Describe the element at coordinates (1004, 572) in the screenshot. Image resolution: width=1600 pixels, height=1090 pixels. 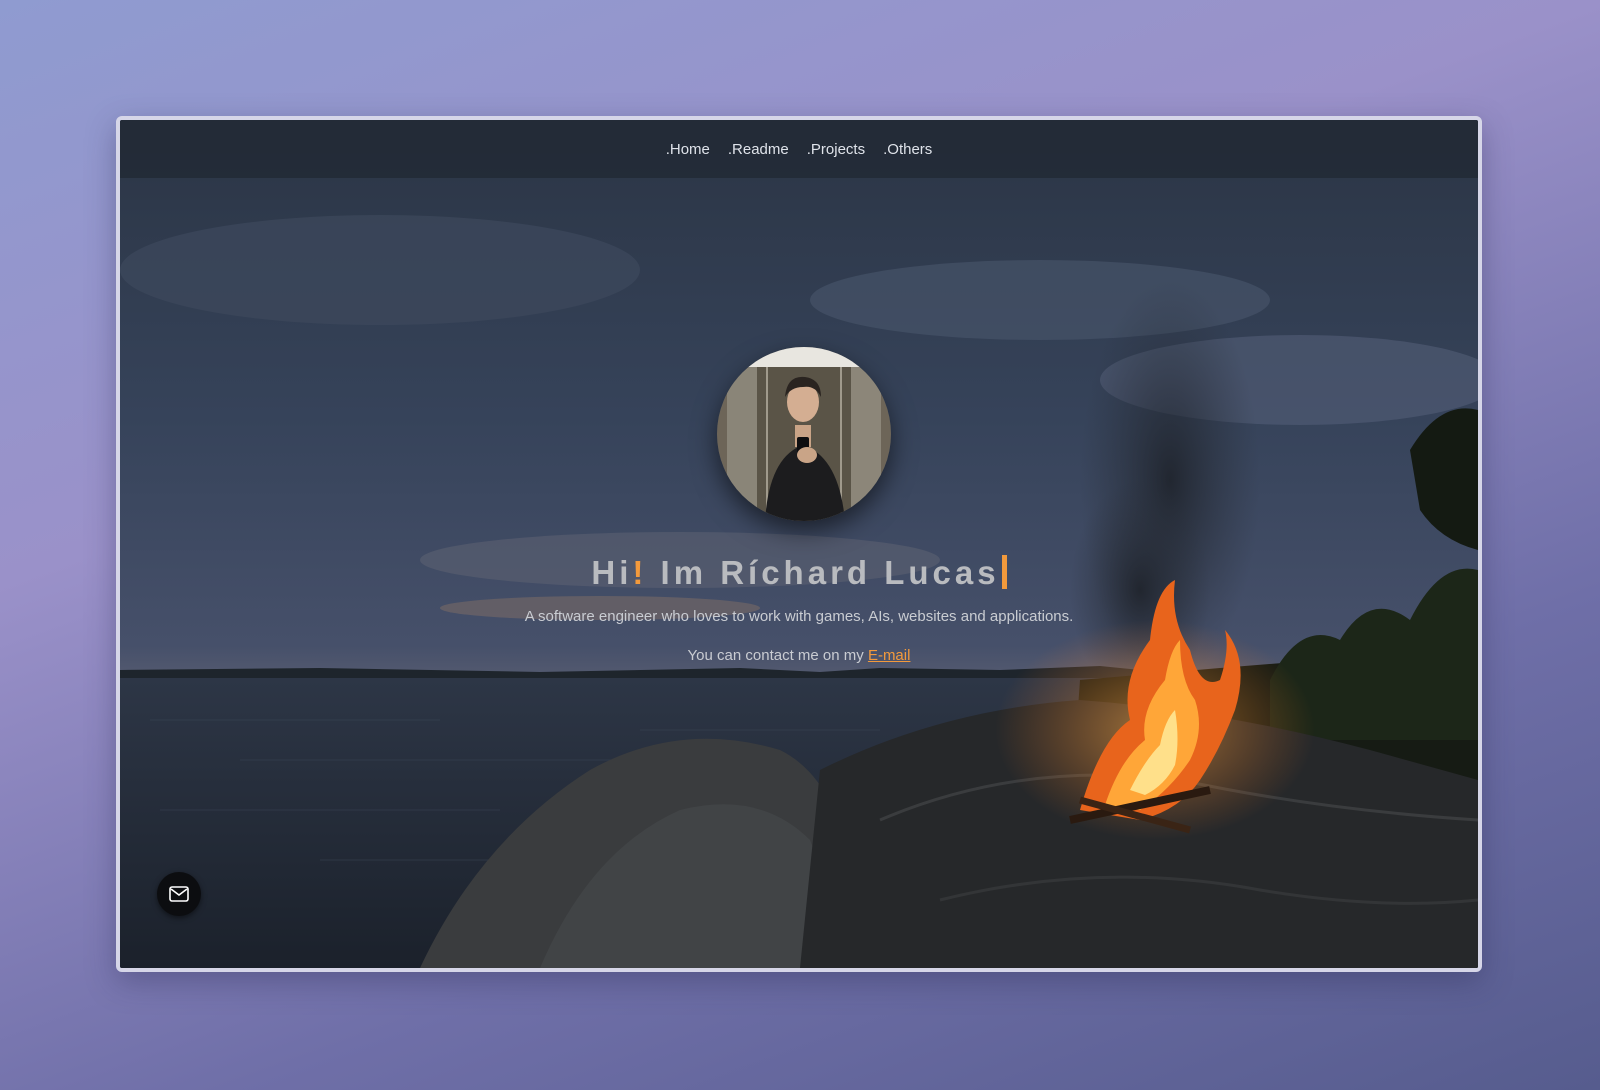
I see `typing-caret` at that location.